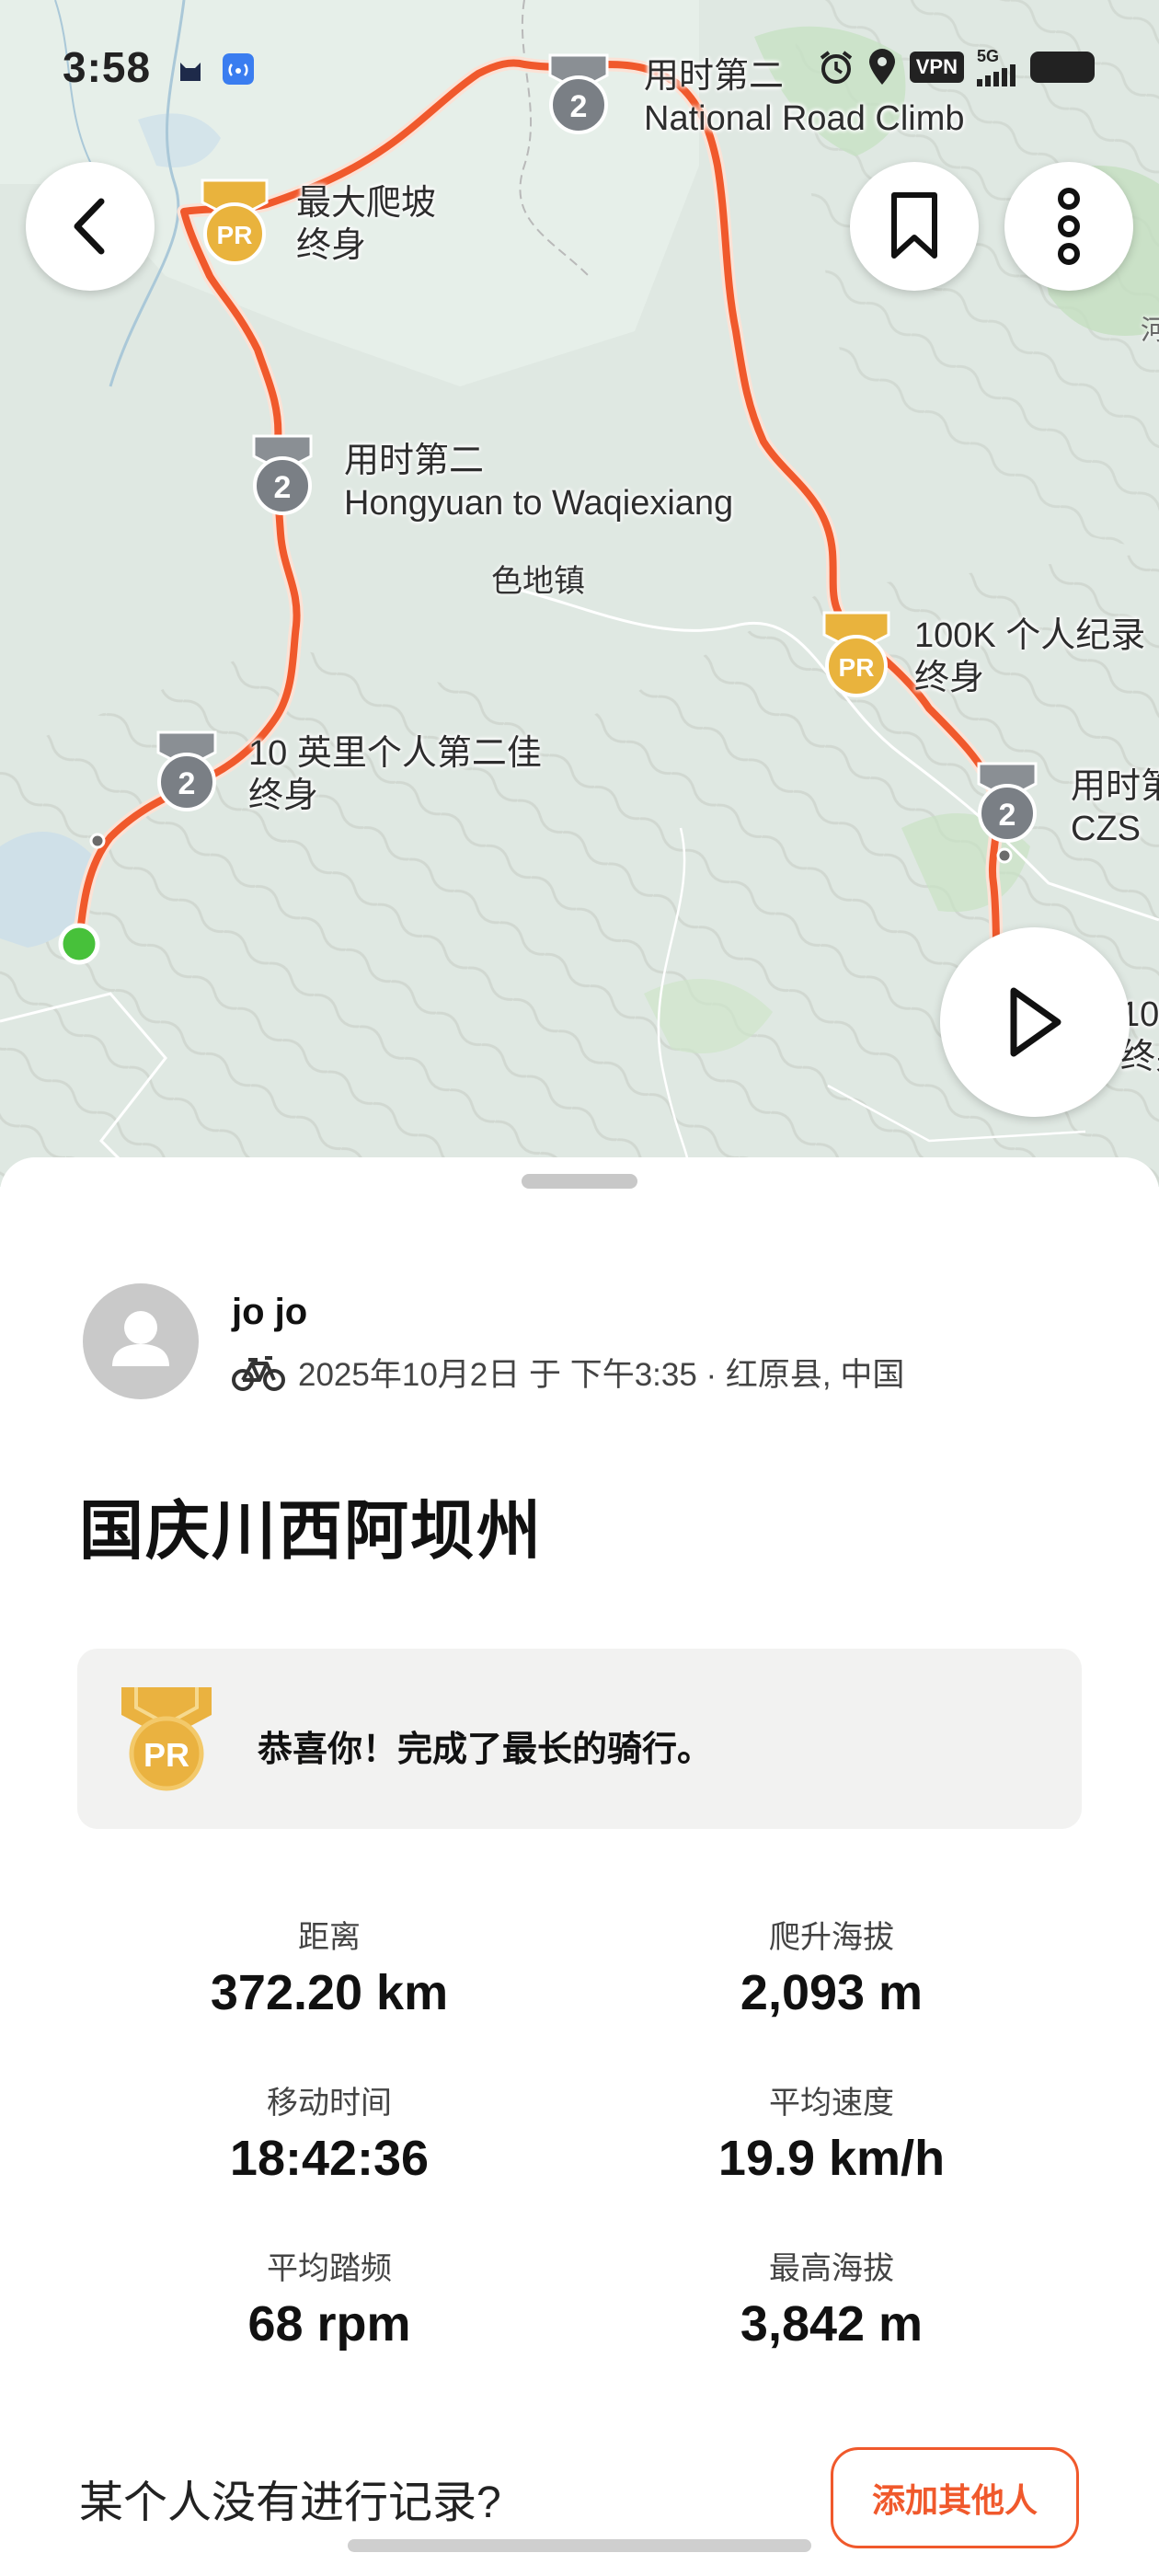 Image resolution: width=1159 pixels, height=2576 pixels. Describe the element at coordinates (831, 1937) in the screenshot. I see `stat-label: 爬升海拔` at that location.